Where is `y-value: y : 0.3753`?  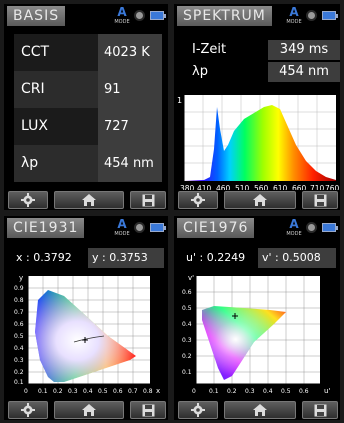 y-value: y : 0.3753 is located at coordinates (126, 258).